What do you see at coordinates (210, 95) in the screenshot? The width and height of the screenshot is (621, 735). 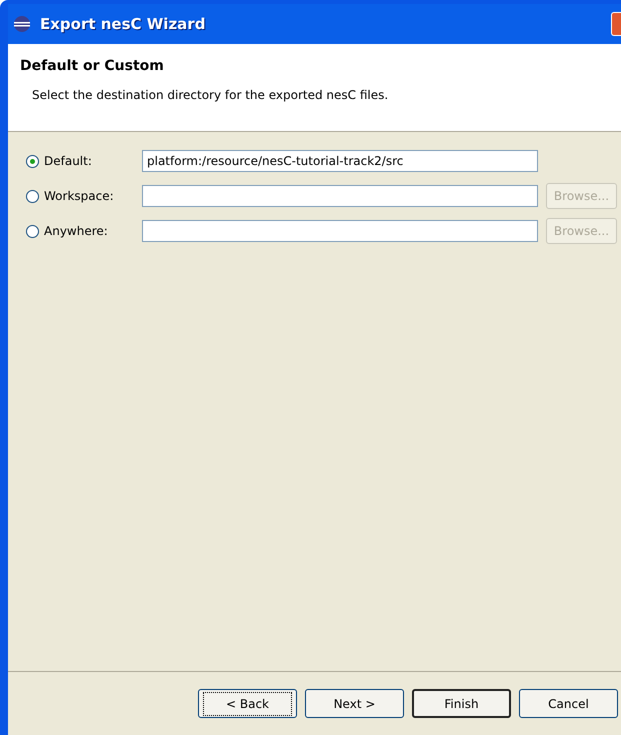 I see `page-description: Select the destination directory for the exported nesC files.` at bounding box center [210, 95].